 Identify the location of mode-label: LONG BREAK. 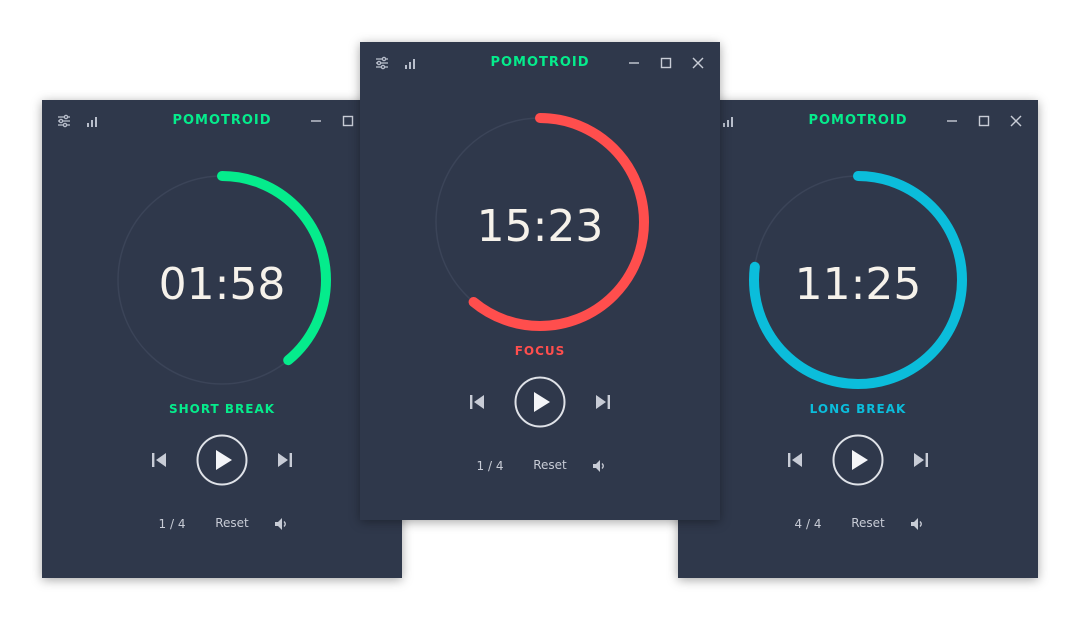
(858, 409).